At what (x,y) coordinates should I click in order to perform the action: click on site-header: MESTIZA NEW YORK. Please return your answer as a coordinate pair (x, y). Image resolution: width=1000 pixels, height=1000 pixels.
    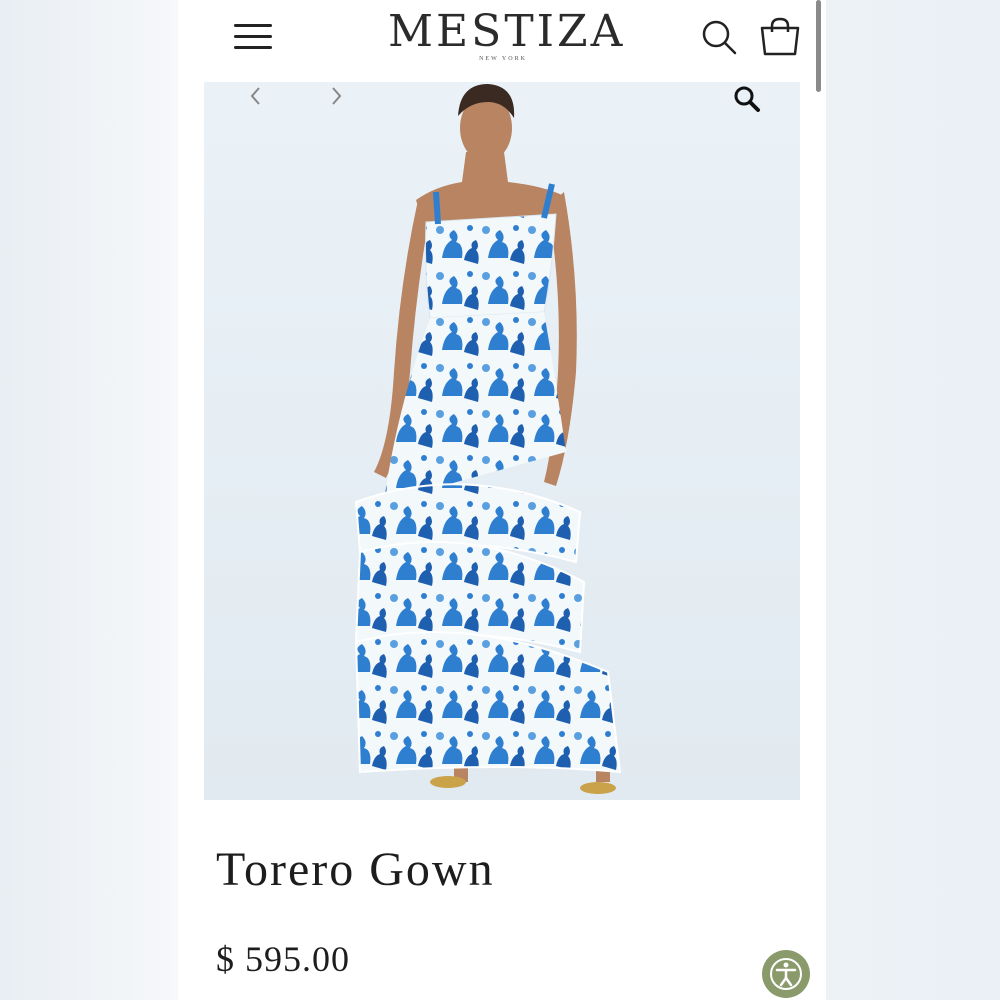
    Looking at the image, I should click on (502, 41).